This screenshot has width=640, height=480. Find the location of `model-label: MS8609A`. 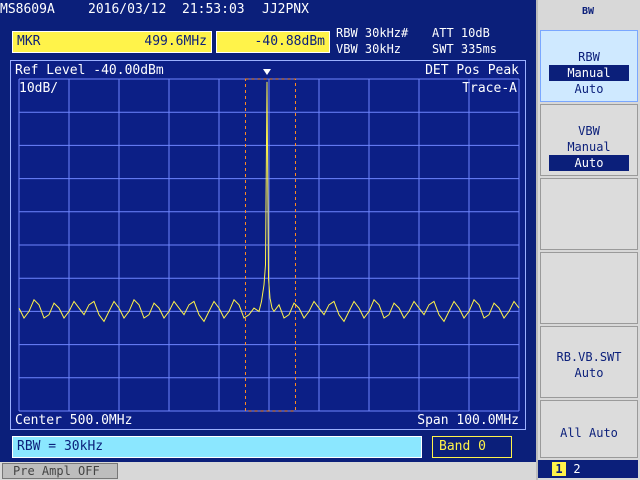

model-label: MS8609A is located at coordinates (27, 9).